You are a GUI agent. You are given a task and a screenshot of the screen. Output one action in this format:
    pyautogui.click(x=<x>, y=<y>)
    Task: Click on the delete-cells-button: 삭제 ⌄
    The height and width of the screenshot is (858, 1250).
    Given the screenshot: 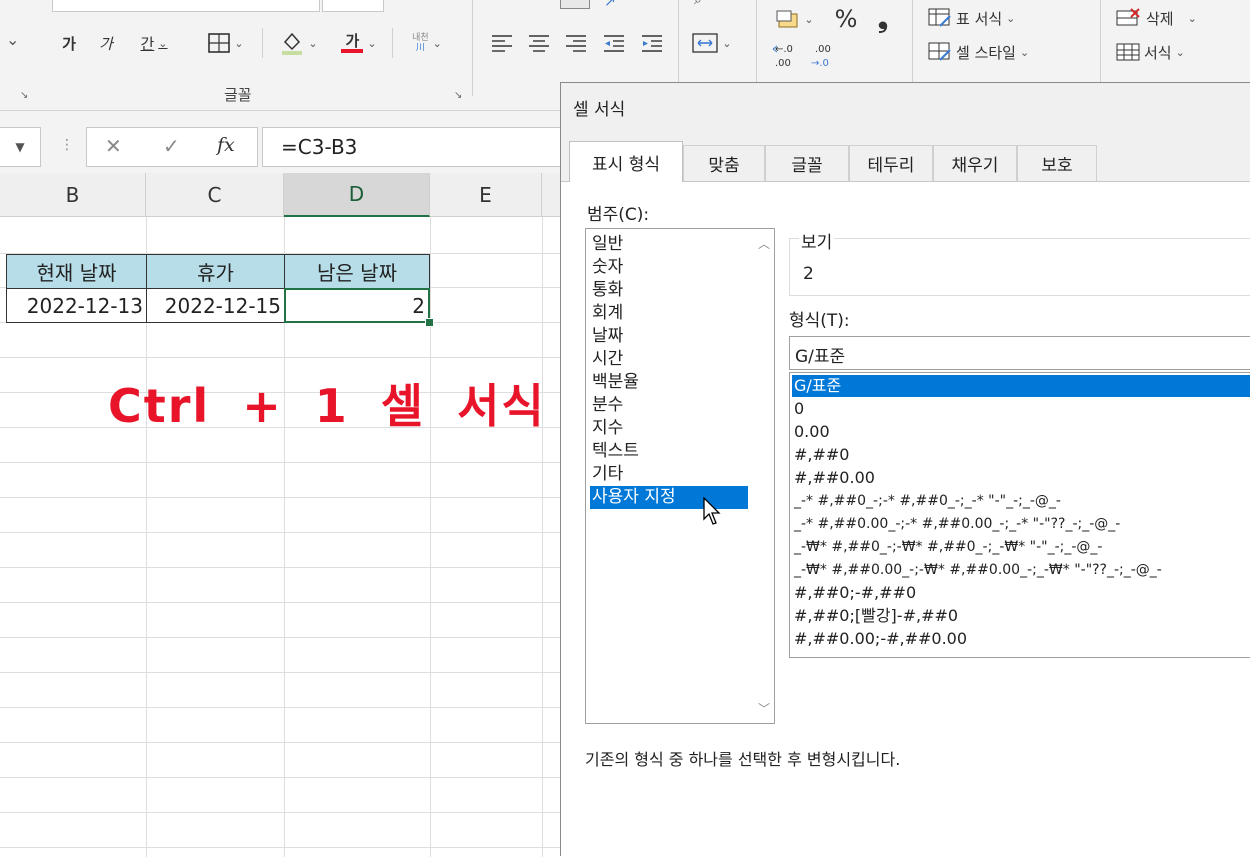 What is the action you would take?
    pyautogui.click(x=1166, y=18)
    